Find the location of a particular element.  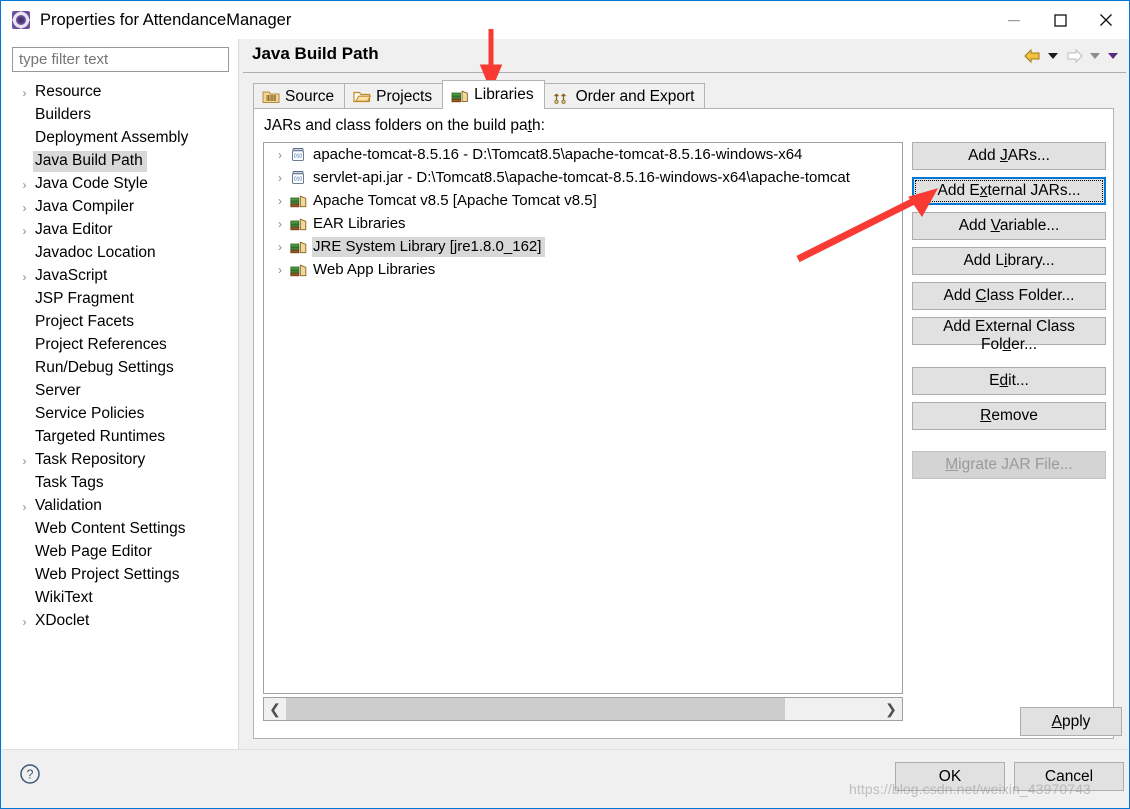

filter-input is located at coordinates (120, 59).